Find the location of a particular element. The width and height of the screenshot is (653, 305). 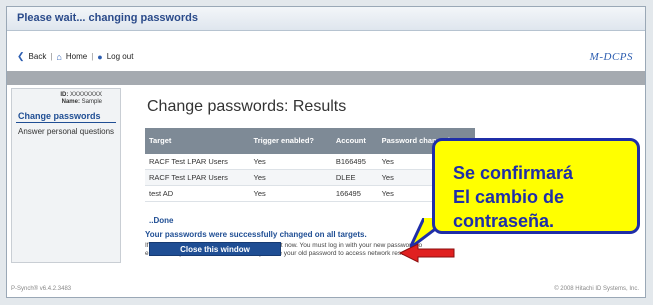

nav-toolbar: ❮ Back | ⌂ Home | ● Log out M-DCPS is located at coordinates (326, 58).